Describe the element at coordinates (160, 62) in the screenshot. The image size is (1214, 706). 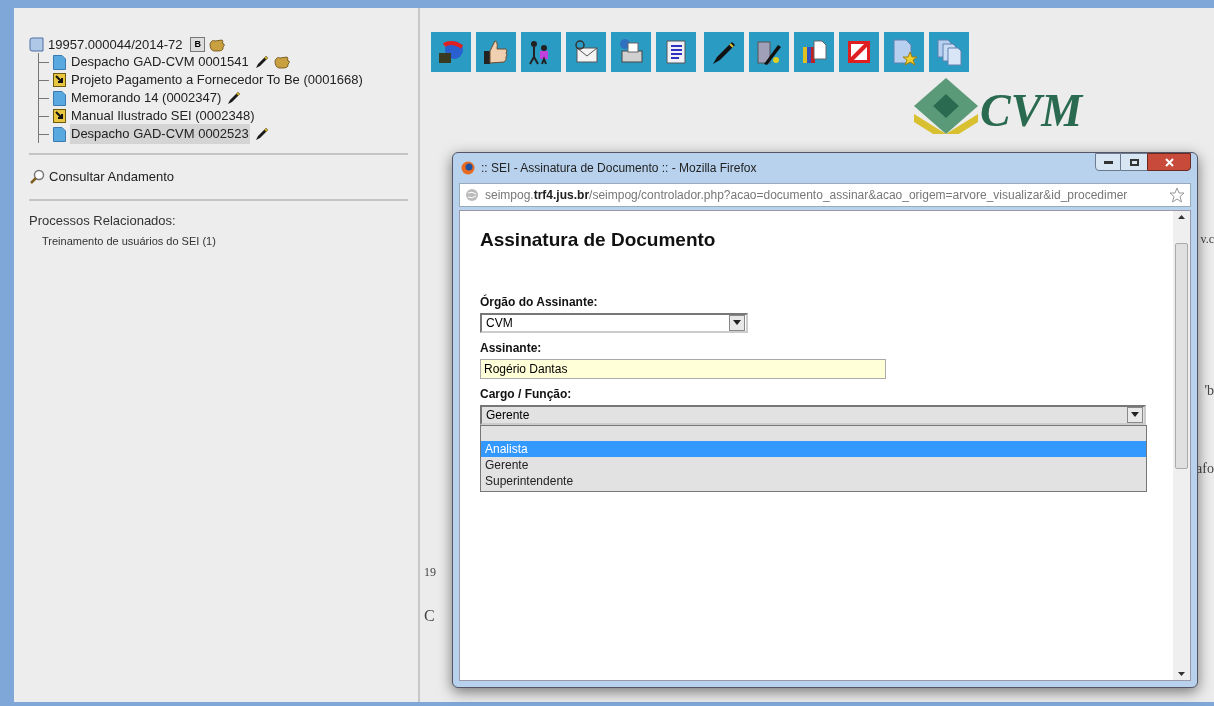
I see `tree-document-link: Despacho GAD-CVM 0001541` at that location.